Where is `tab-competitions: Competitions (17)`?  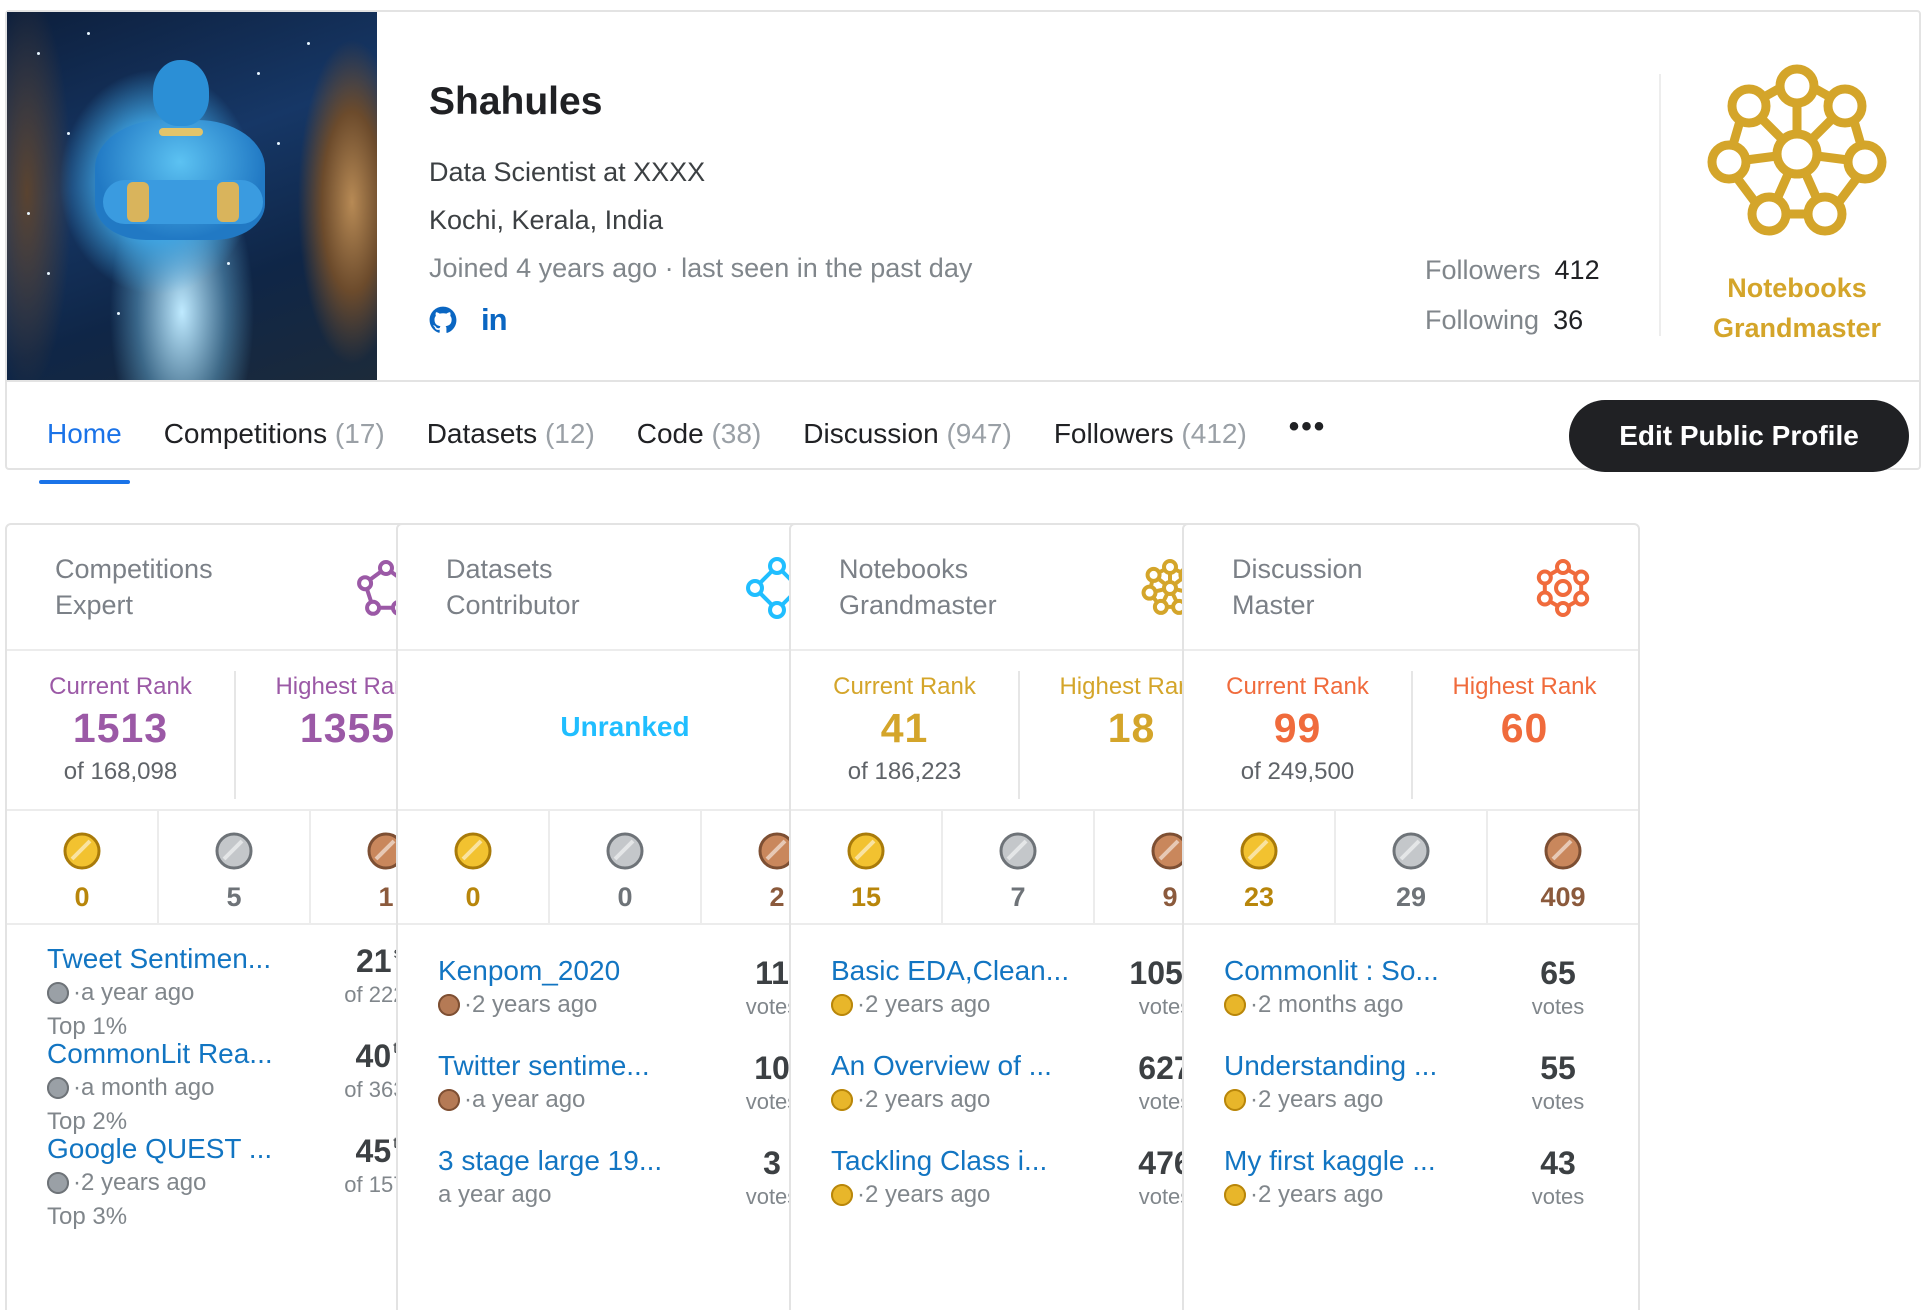 tab-competitions: Competitions (17) is located at coordinates (274, 424).